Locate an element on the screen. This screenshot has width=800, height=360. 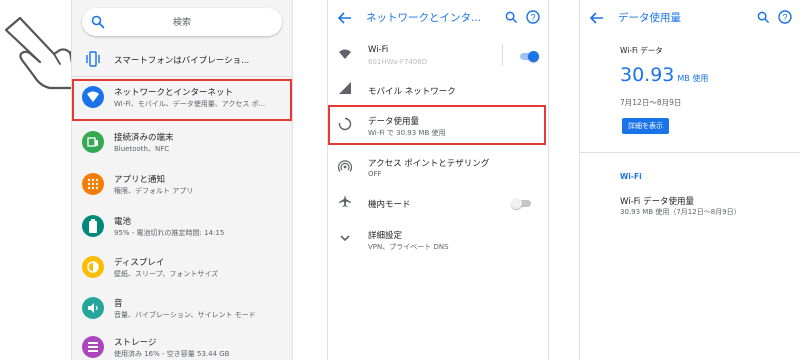
network-item-advanced: 詳細設定 VPN、プライベート DNS is located at coordinates (438, 240).